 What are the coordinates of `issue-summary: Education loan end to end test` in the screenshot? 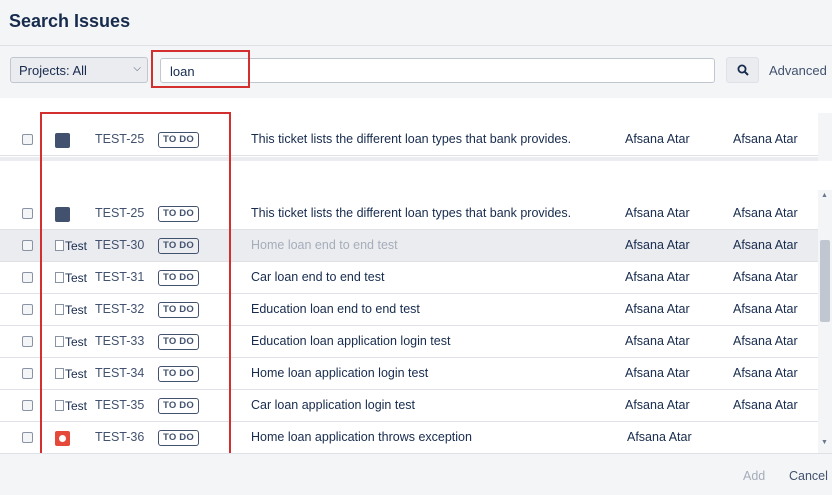 It's located at (335, 309).